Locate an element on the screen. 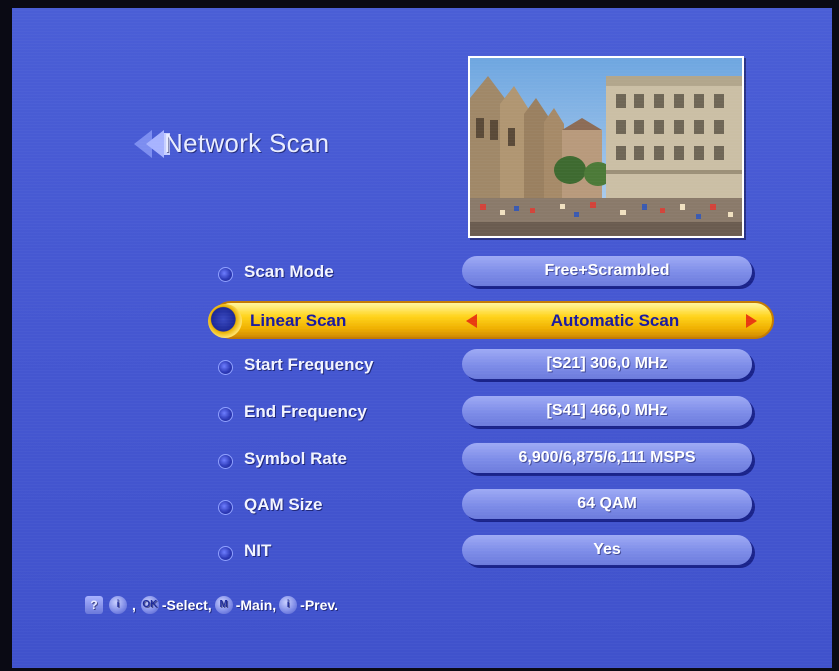 Image resolution: width=839 pixels, height=671 pixels. tv-preview-window is located at coordinates (606, 147).